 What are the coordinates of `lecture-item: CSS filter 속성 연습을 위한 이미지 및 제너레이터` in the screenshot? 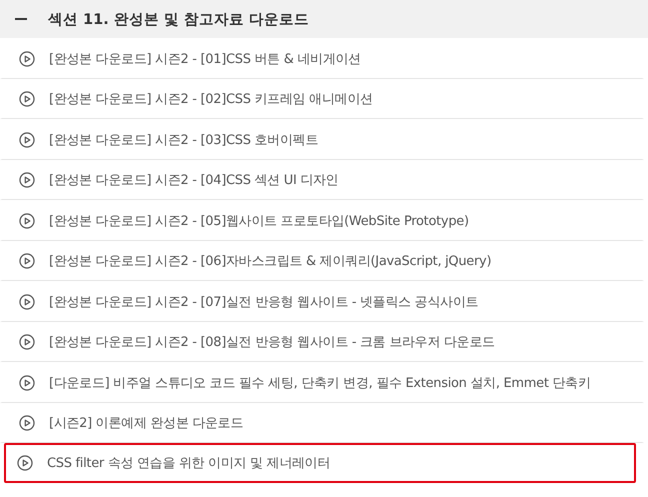 It's located at (320, 463).